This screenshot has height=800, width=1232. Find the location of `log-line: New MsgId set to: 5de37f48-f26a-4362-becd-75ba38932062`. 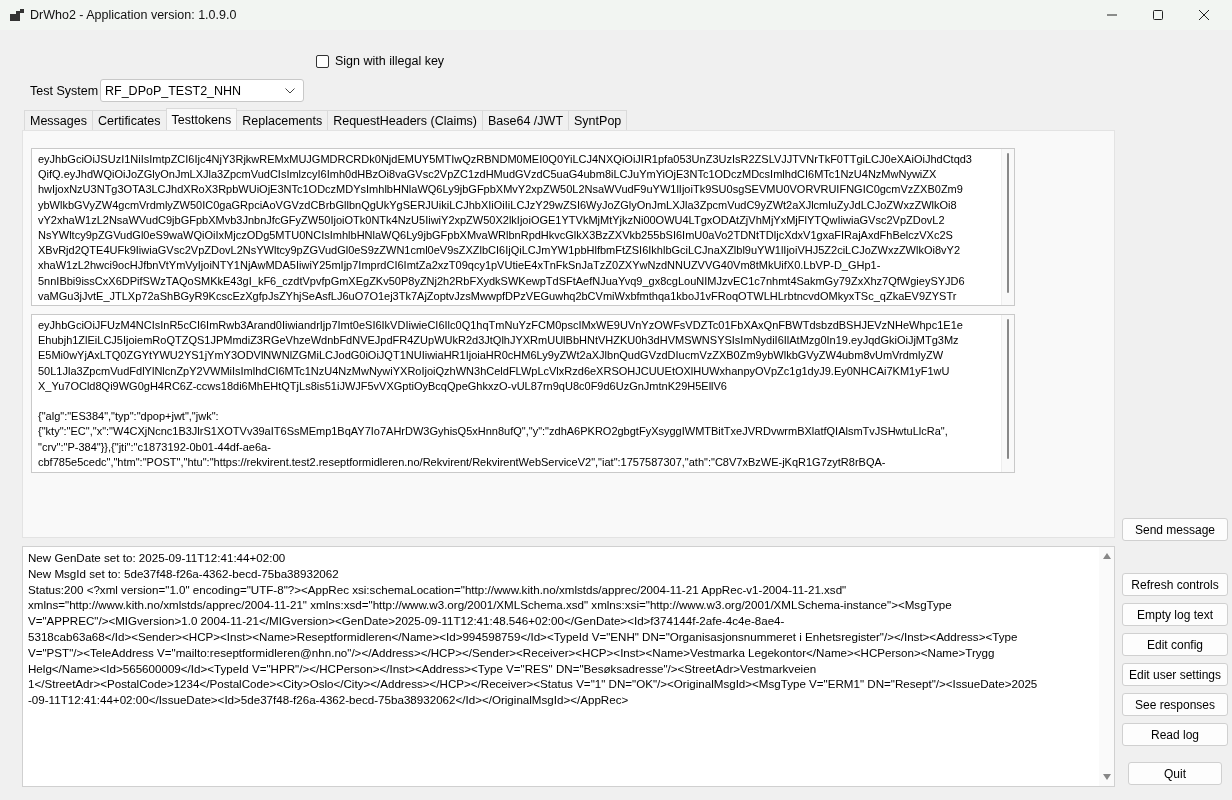

log-line: New MsgId set to: 5de37f48-f26a-4362-becd-75ba38932062 is located at coordinates (183, 573).